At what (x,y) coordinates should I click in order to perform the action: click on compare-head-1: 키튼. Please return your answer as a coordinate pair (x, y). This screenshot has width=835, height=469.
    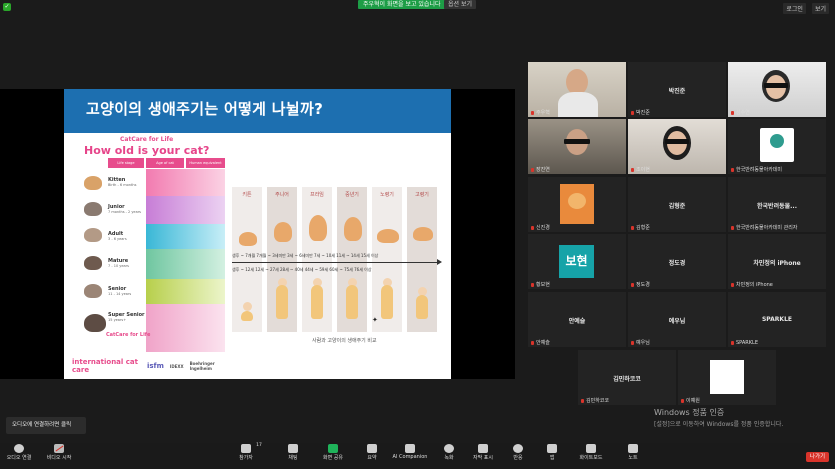
    Looking at the image, I should click on (247, 195).